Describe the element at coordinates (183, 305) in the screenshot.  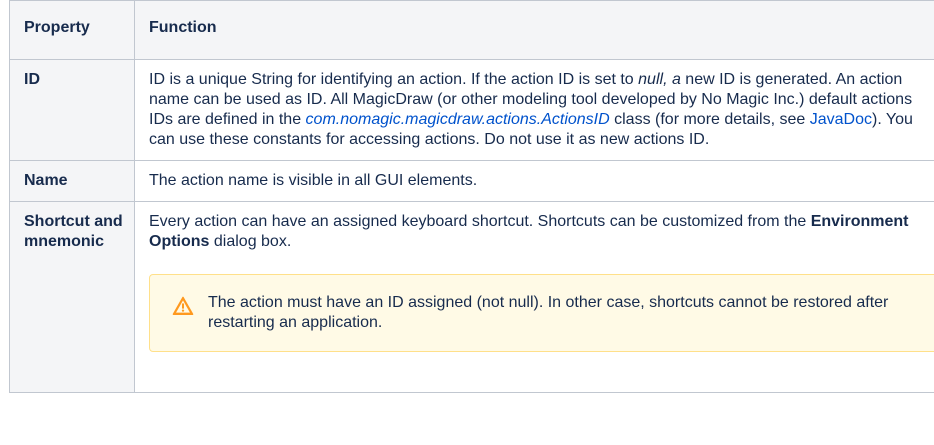
I see `warning-triangle-icon` at that location.